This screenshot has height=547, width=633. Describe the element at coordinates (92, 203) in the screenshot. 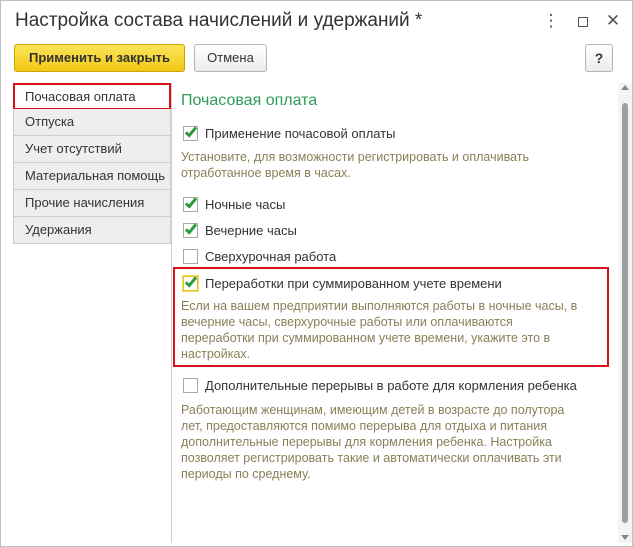

I see `sidebar-item-other-accruals: Прочие начисления` at that location.